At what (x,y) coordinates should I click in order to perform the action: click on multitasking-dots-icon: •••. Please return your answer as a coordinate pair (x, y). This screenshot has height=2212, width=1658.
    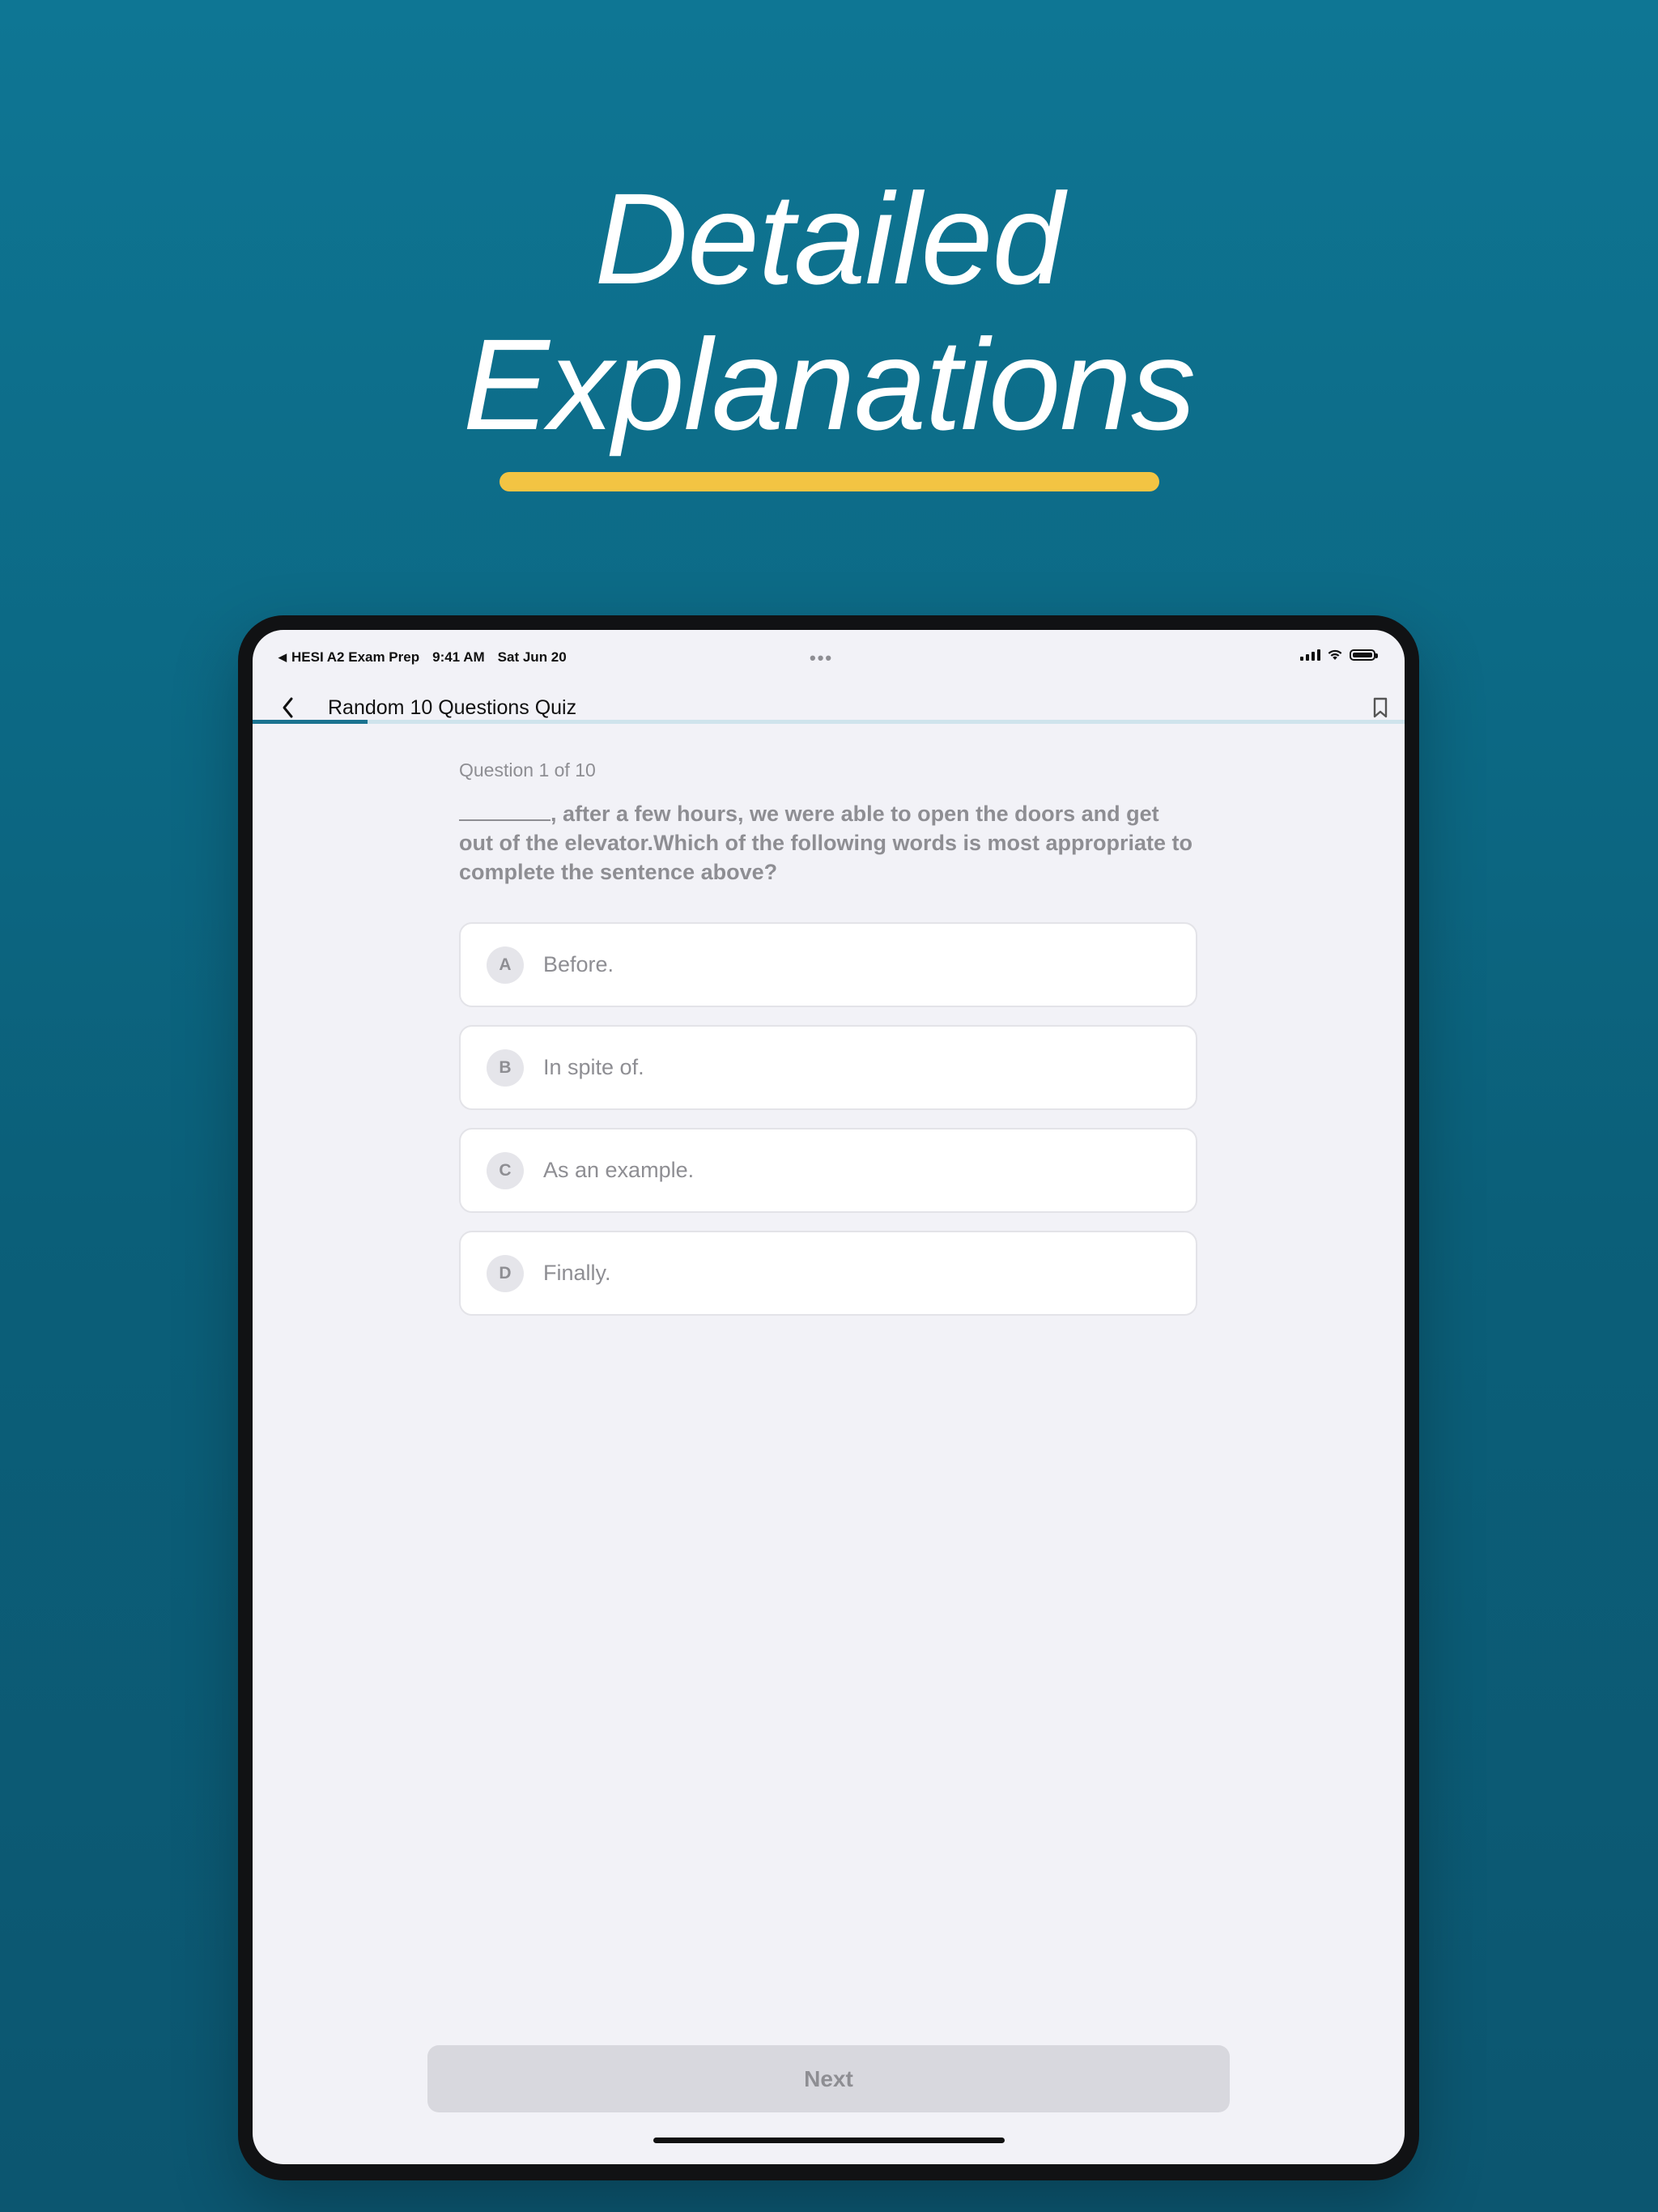
    Looking at the image, I should click on (821, 659).